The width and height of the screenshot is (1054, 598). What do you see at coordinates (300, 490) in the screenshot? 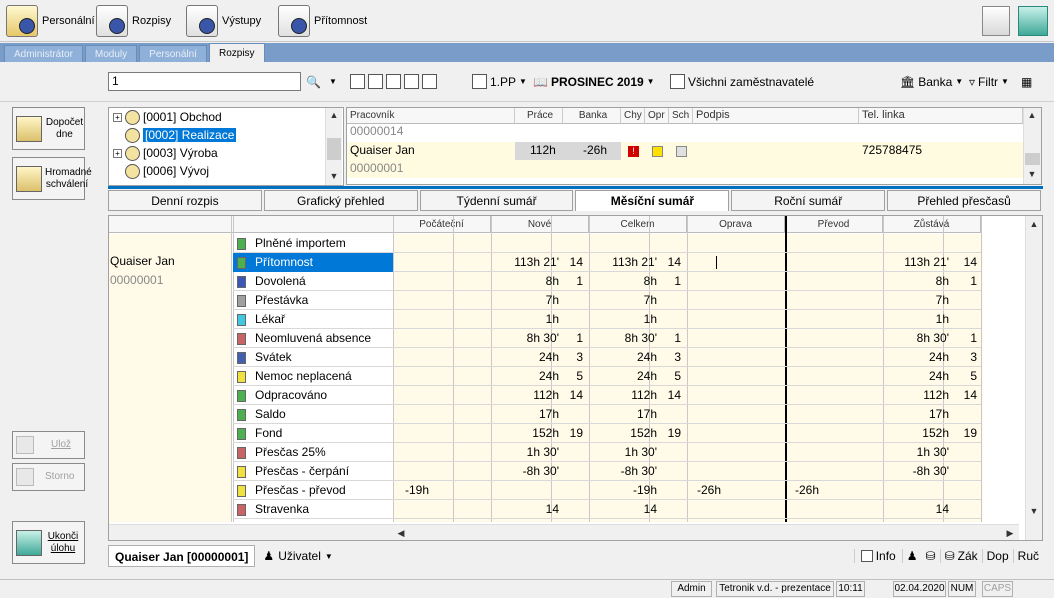
I see `category-label: Přesčas - převod` at bounding box center [300, 490].